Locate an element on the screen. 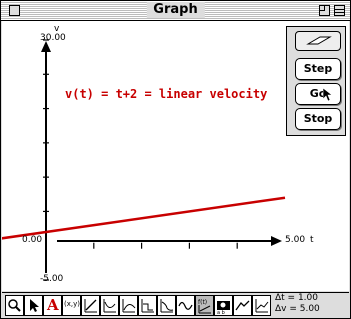  graph-type-tool is located at coordinates (261, 305).